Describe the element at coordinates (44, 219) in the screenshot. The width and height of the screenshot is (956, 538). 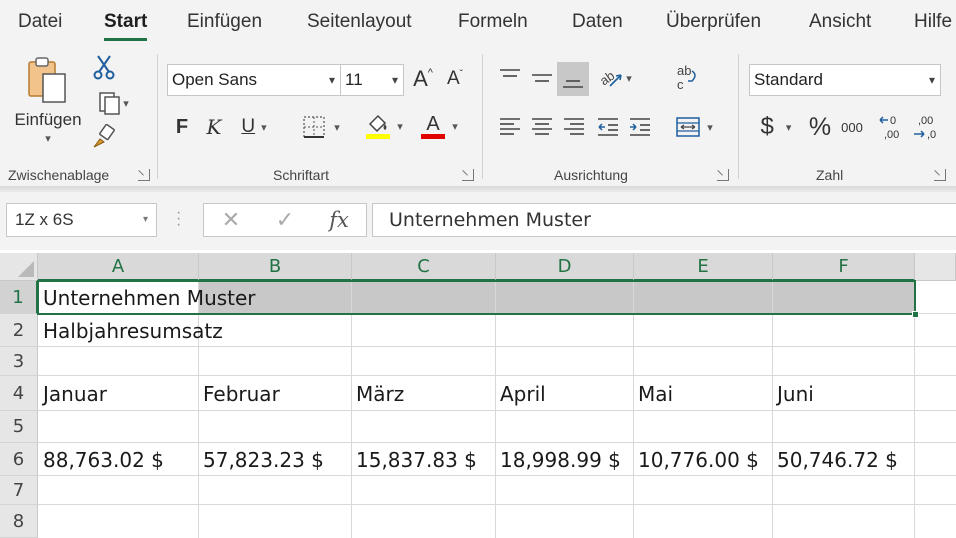
I see `name-box-value: 1Z x 6S` at that location.